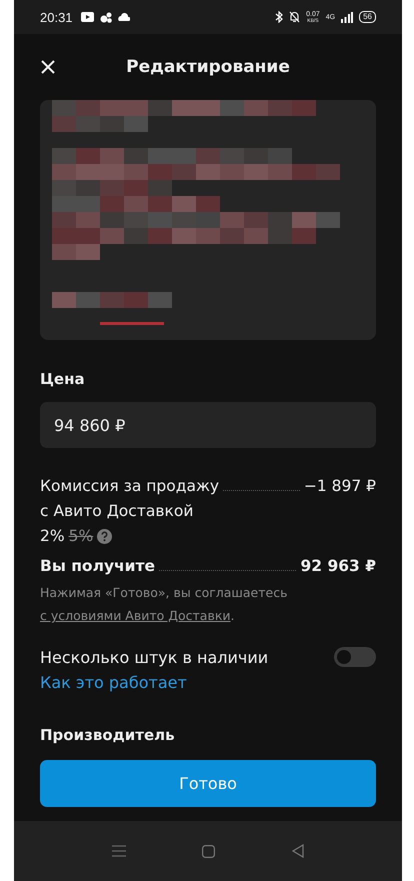 The height and width of the screenshot is (881, 414). Describe the element at coordinates (340, 486) in the screenshot. I see `commission-amount: −1 897 ₽` at that location.